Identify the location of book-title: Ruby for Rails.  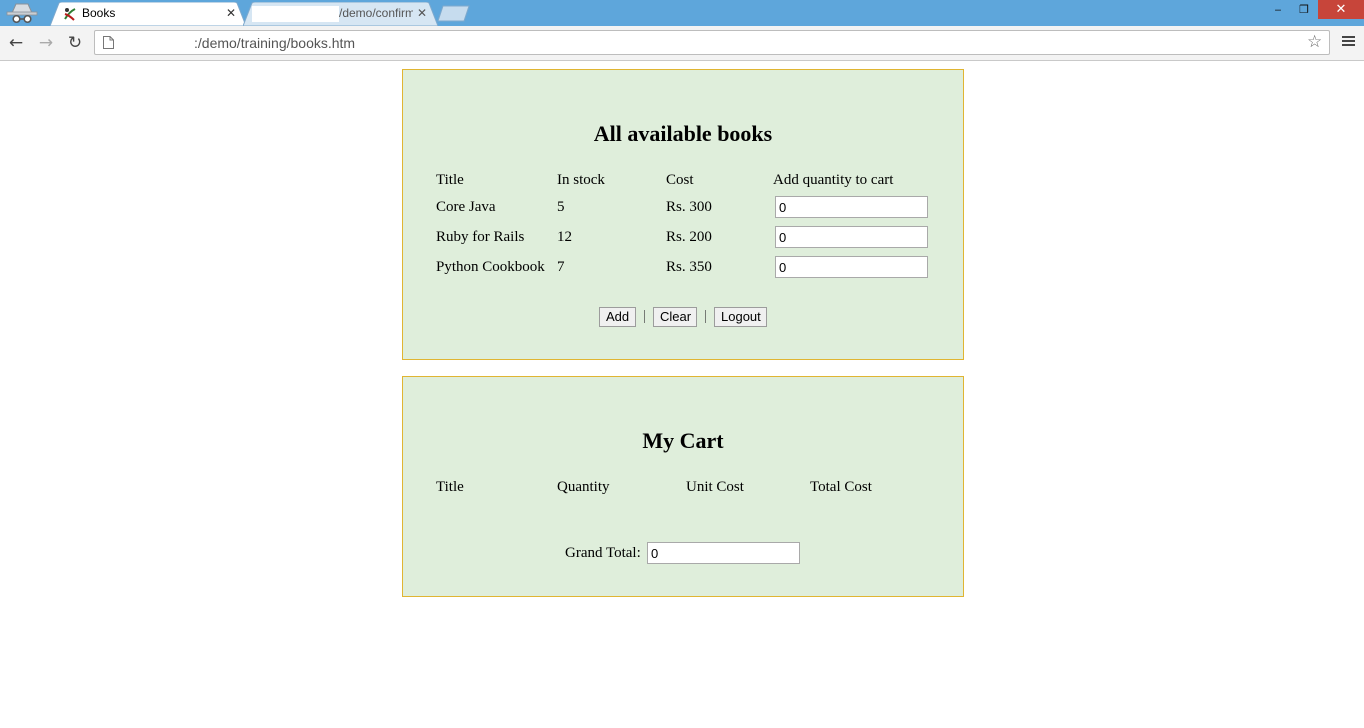
(480, 237).